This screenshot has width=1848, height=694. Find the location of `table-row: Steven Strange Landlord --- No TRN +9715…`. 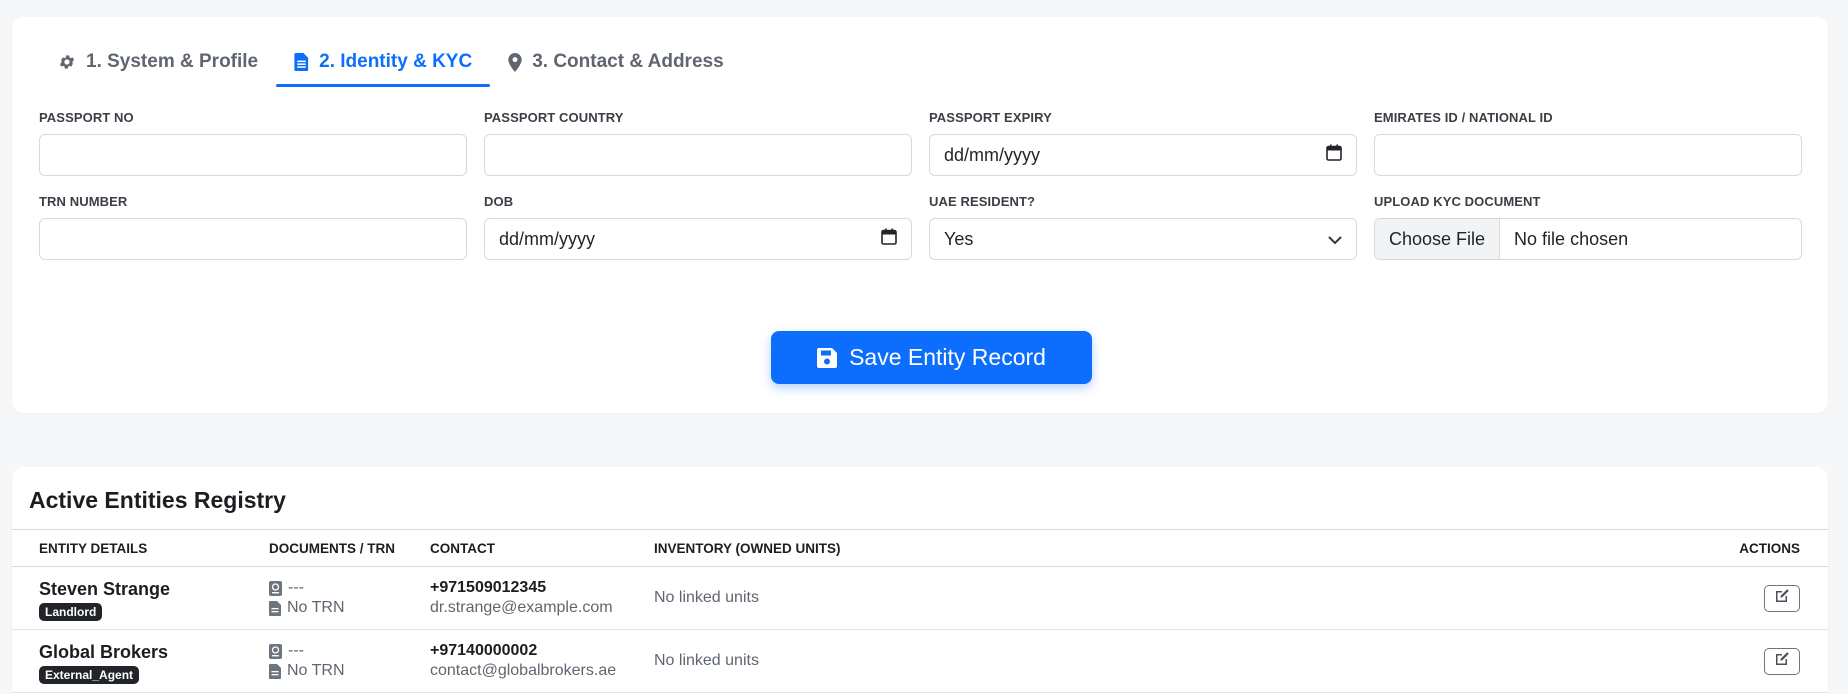

table-row: Steven Strange Landlord --- No TRN +9715… is located at coordinates (920, 598).